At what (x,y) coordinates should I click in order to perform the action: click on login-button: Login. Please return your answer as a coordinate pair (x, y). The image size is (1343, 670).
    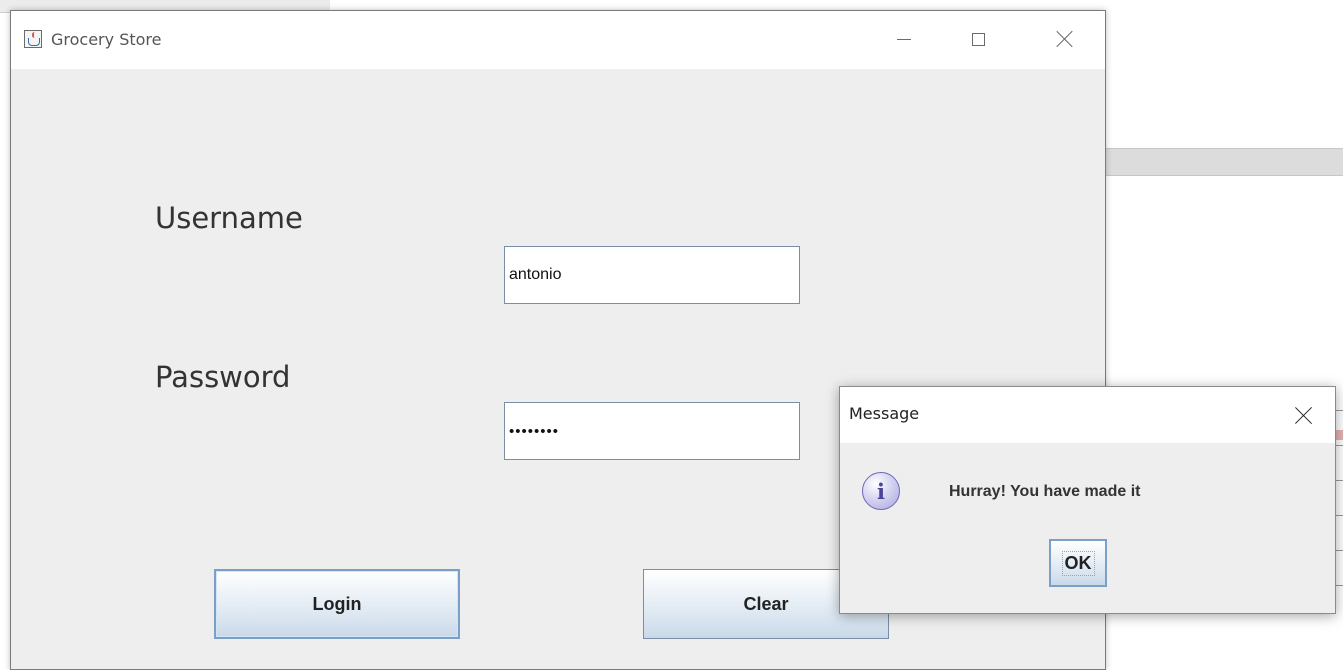
    Looking at the image, I should click on (337, 604).